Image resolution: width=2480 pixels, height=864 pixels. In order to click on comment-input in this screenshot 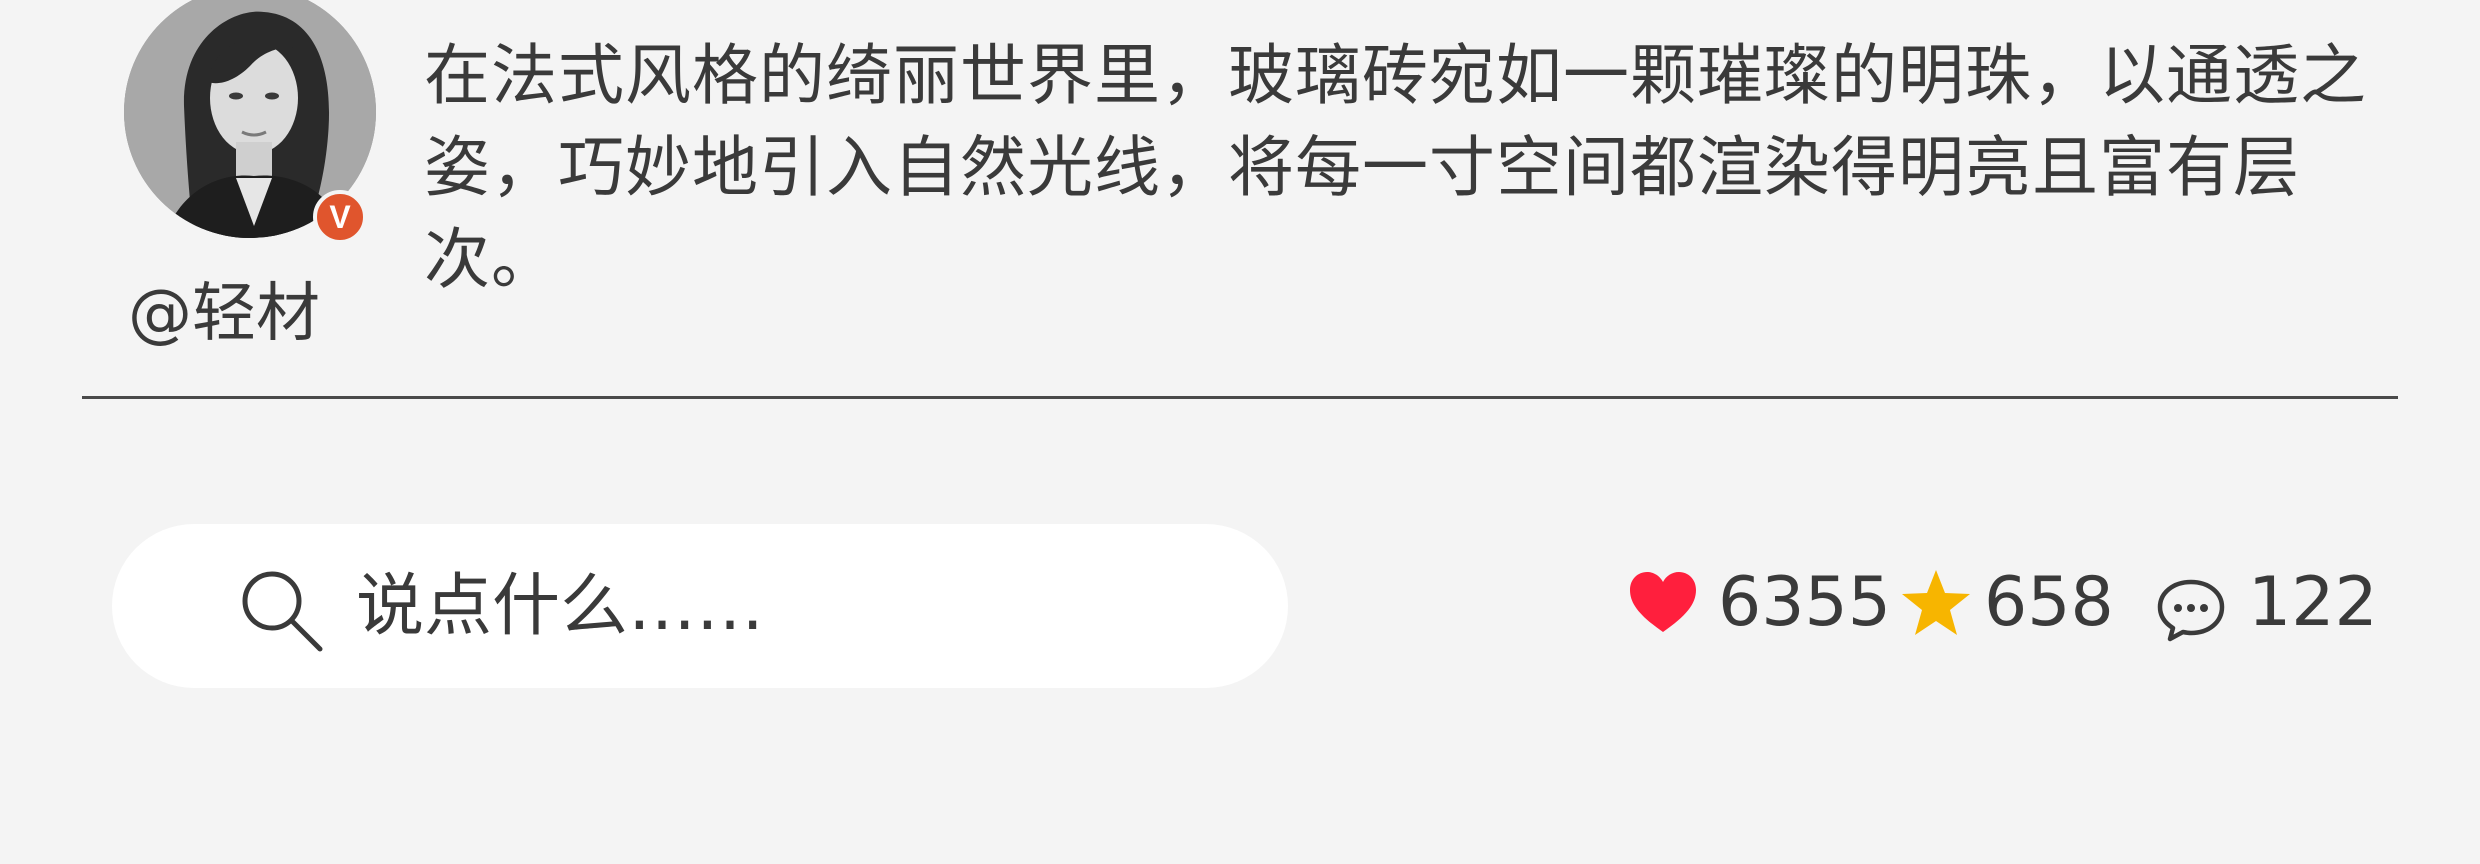, I will do `click(806, 606)`.